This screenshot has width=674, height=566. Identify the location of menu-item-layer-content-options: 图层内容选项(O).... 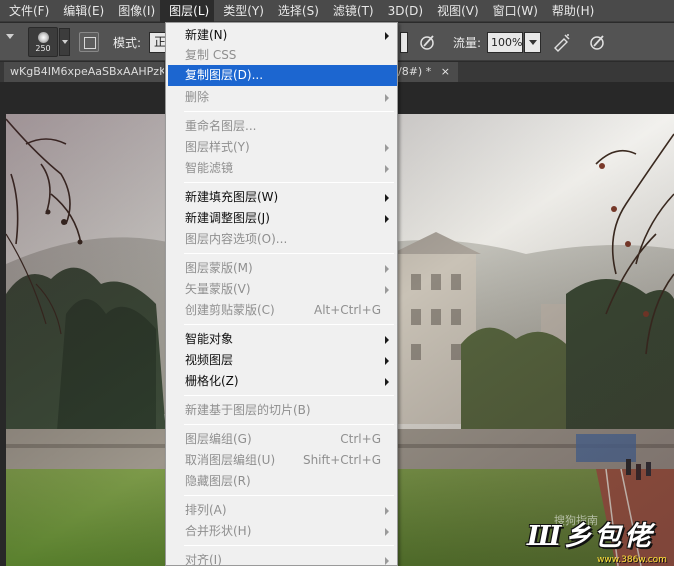
(281, 239).